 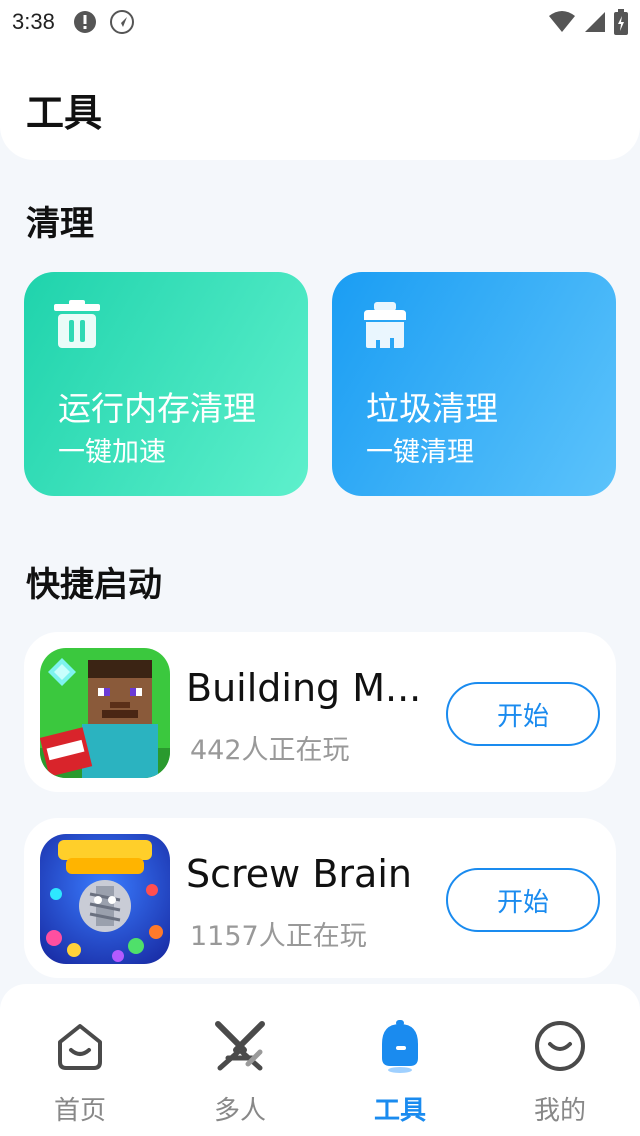 I want to click on home-icon, so click(x=80, y=1047).